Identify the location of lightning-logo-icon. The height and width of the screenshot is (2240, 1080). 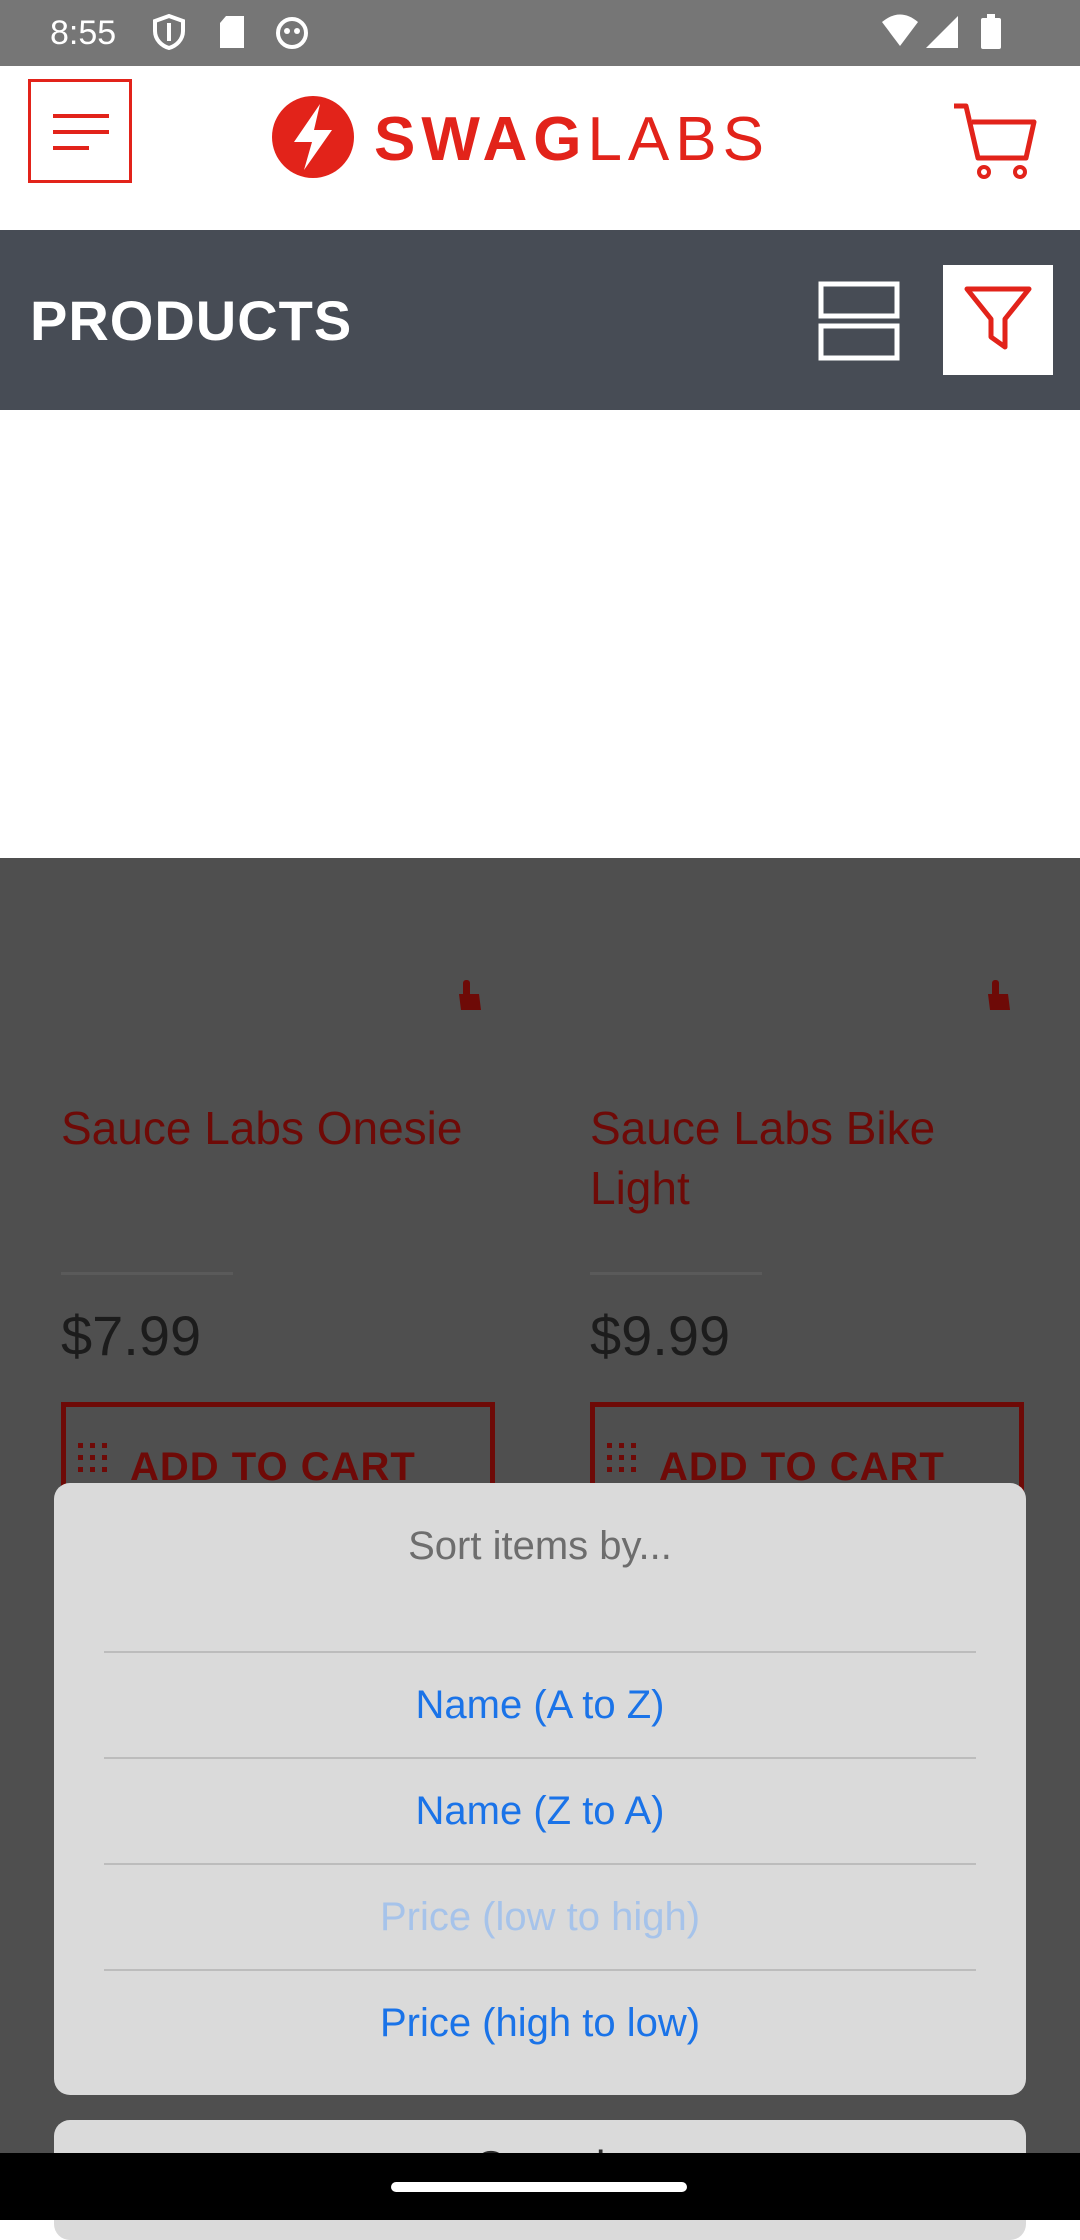
(313, 139).